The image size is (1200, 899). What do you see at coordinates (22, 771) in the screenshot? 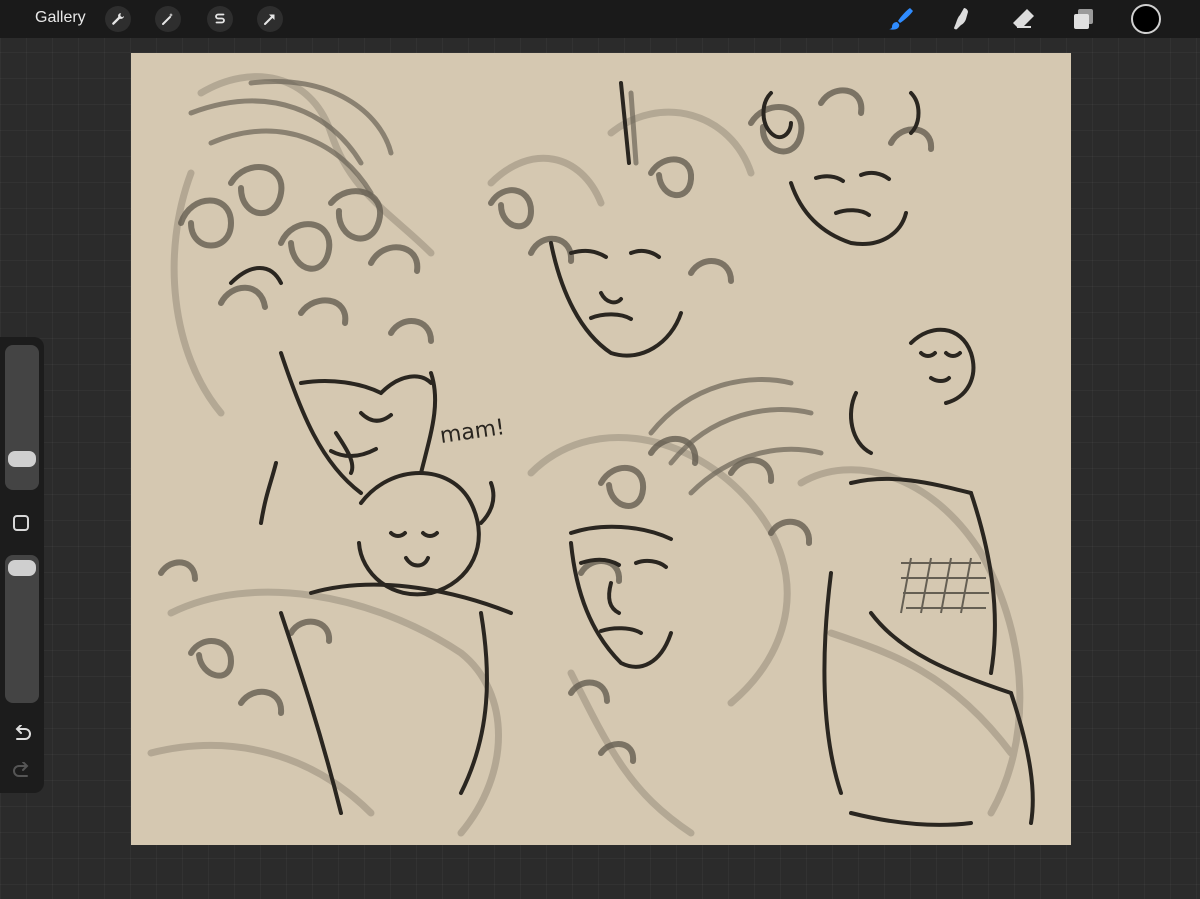
I see `redo-icon` at bounding box center [22, 771].